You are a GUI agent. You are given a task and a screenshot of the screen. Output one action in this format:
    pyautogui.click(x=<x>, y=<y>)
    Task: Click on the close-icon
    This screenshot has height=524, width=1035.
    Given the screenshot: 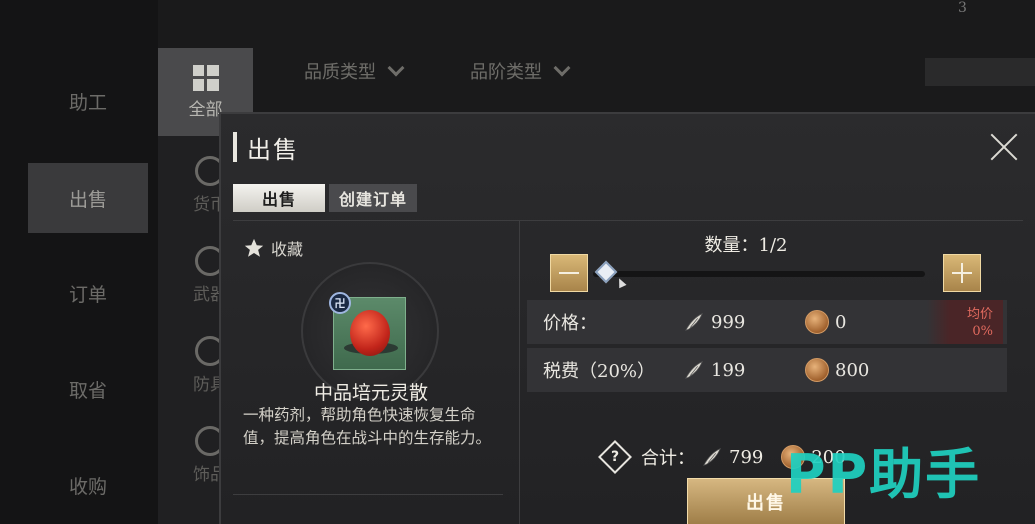 What is the action you would take?
    pyautogui.click(x=1004, y=147)
    